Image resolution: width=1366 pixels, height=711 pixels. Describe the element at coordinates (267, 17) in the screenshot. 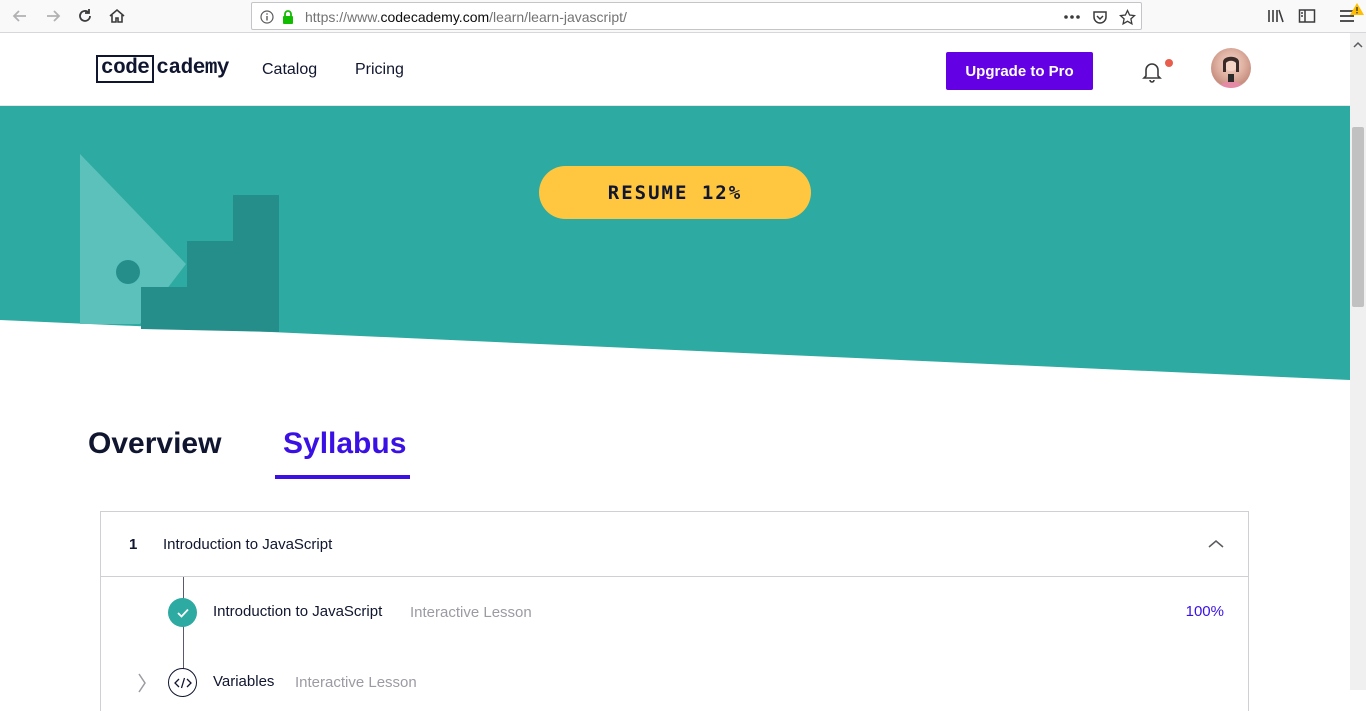

I see `info-icon` at that location.